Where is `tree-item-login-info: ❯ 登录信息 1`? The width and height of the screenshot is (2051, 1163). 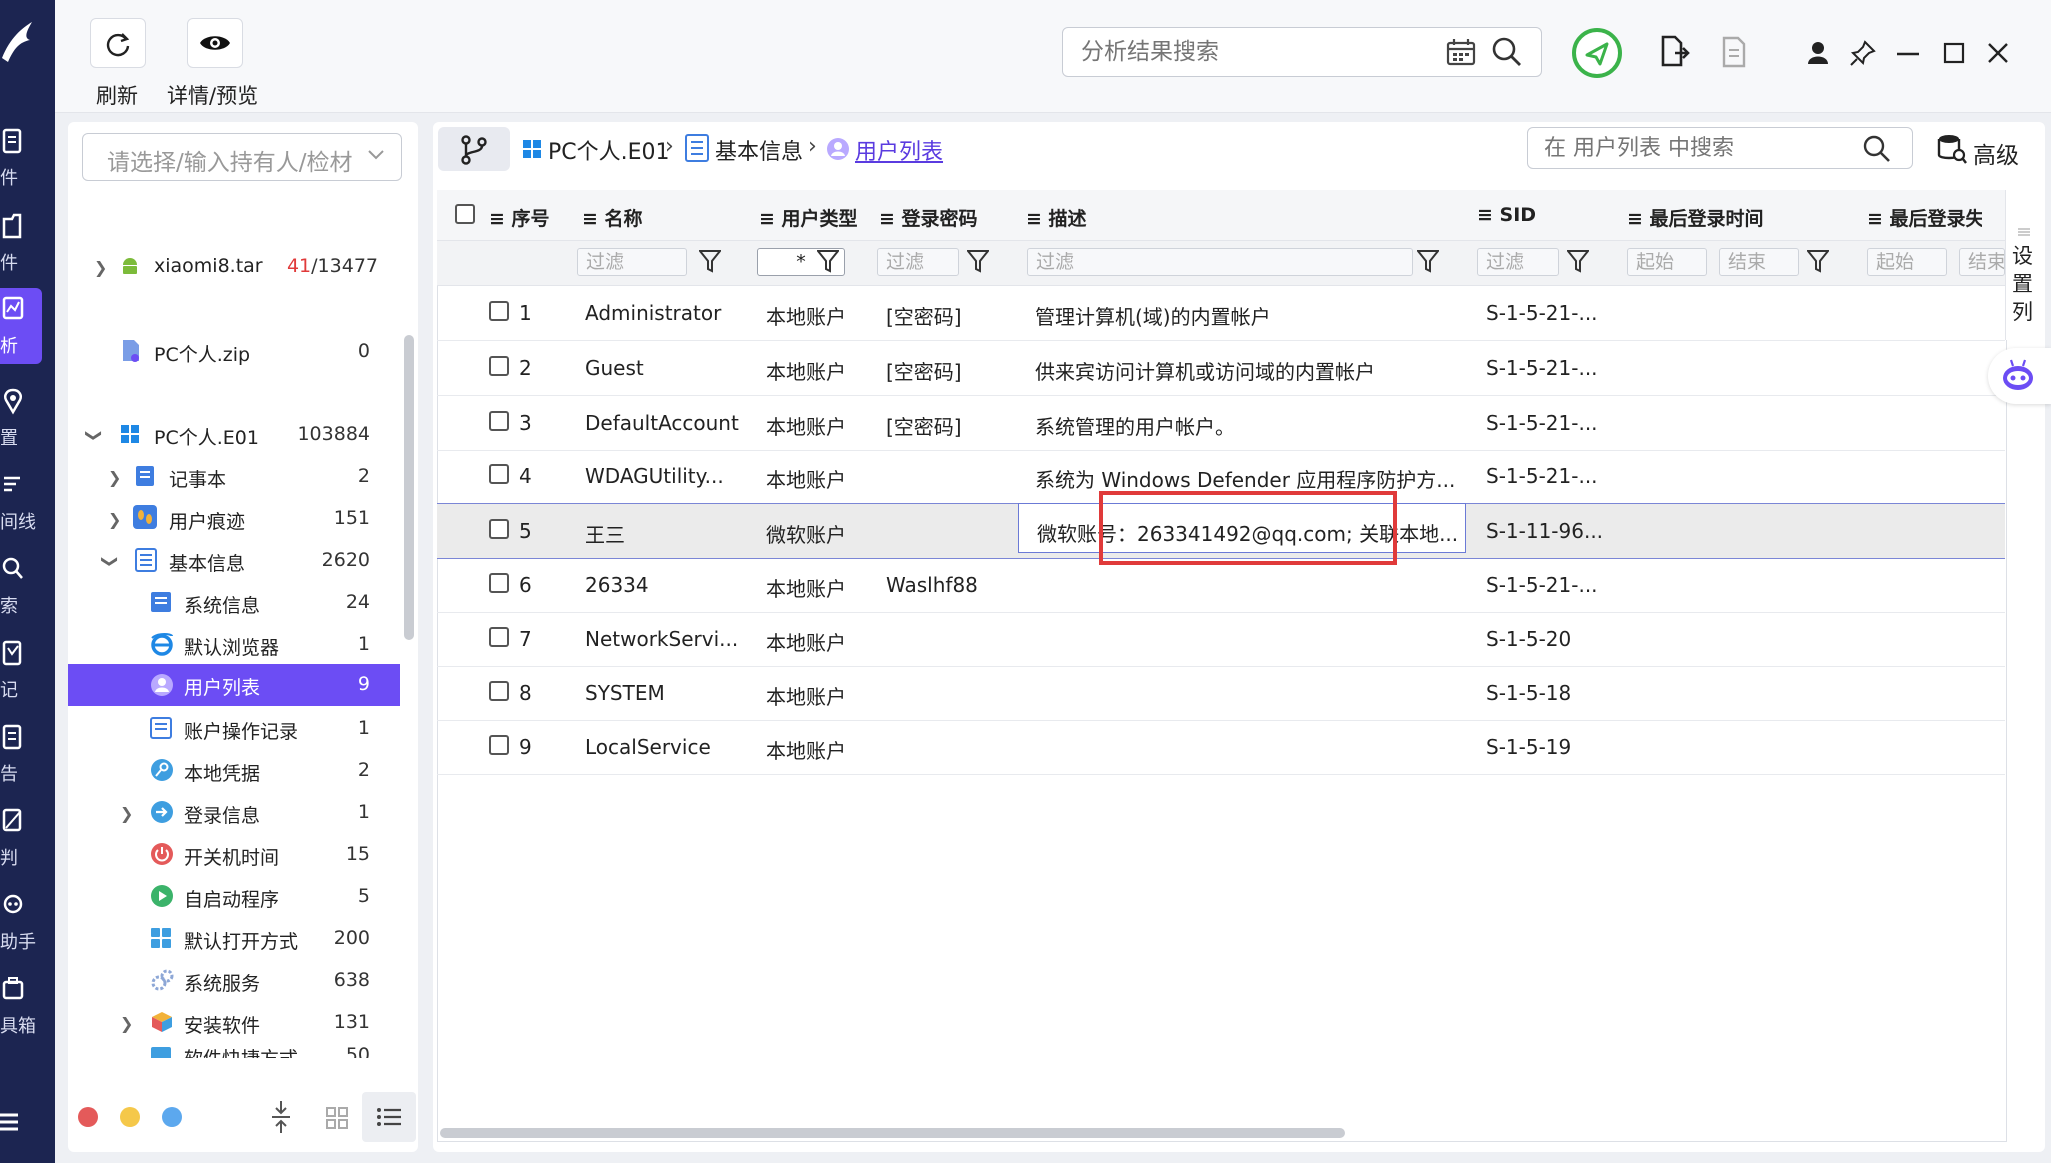 tree-item-login-info: ❯ 登录信息 1 is located at coordinates (234, 812).